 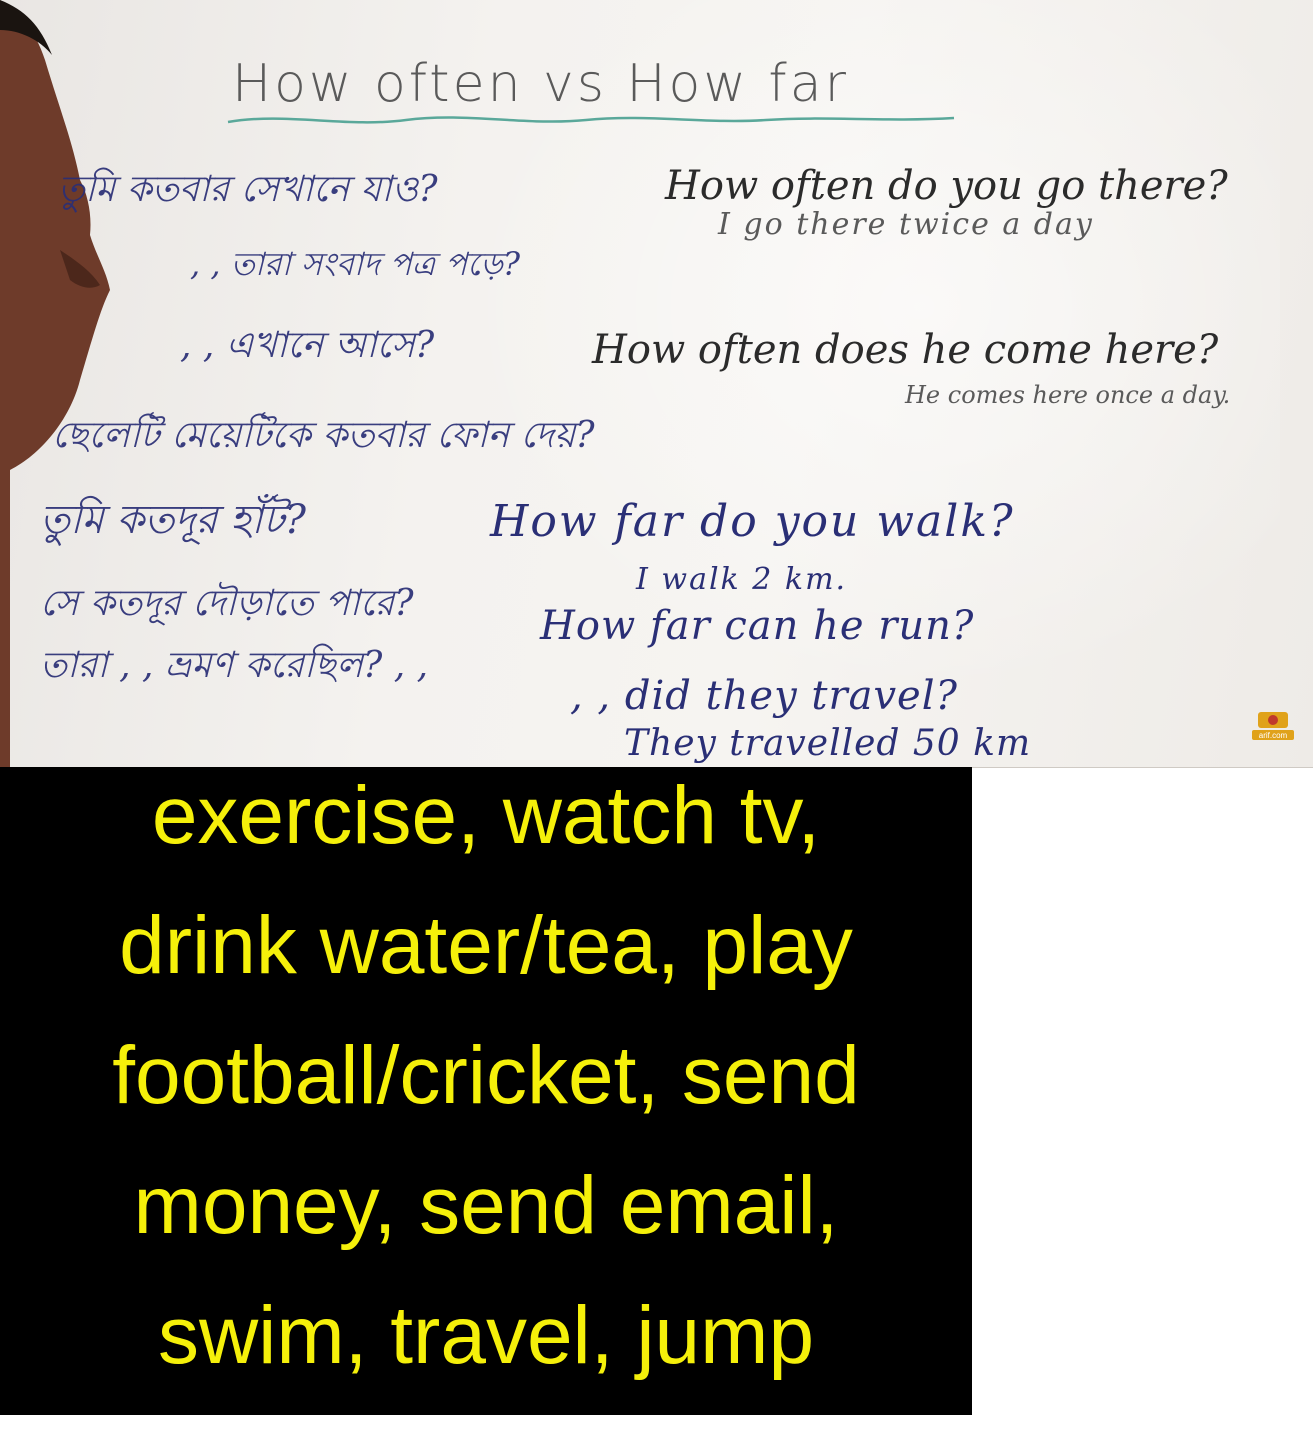 What do you see at coordinates (591, 120) in the screenshot?
I see `title-underline` at bounding box center [591, 120].